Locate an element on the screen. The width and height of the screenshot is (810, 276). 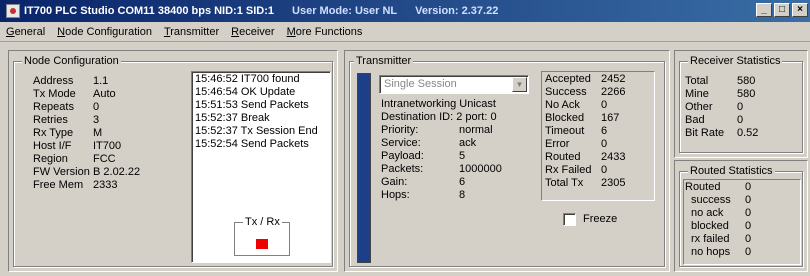
menu-node-configuration: Node Configuration is located at coordinates (104, 32).